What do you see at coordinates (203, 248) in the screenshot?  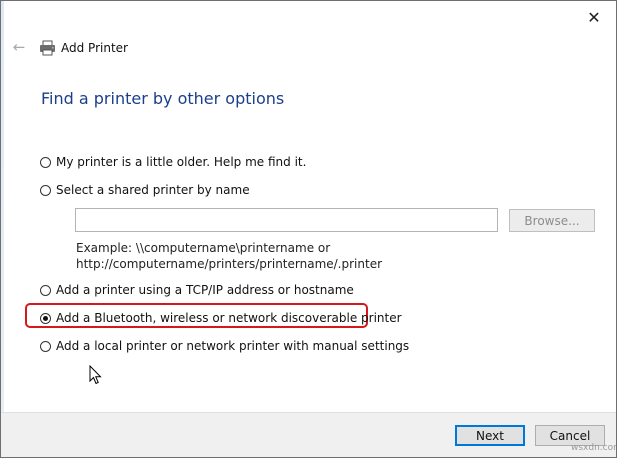 I see `example-line-1: Example: \\computername\printername or` at bounding box center [203, 248].